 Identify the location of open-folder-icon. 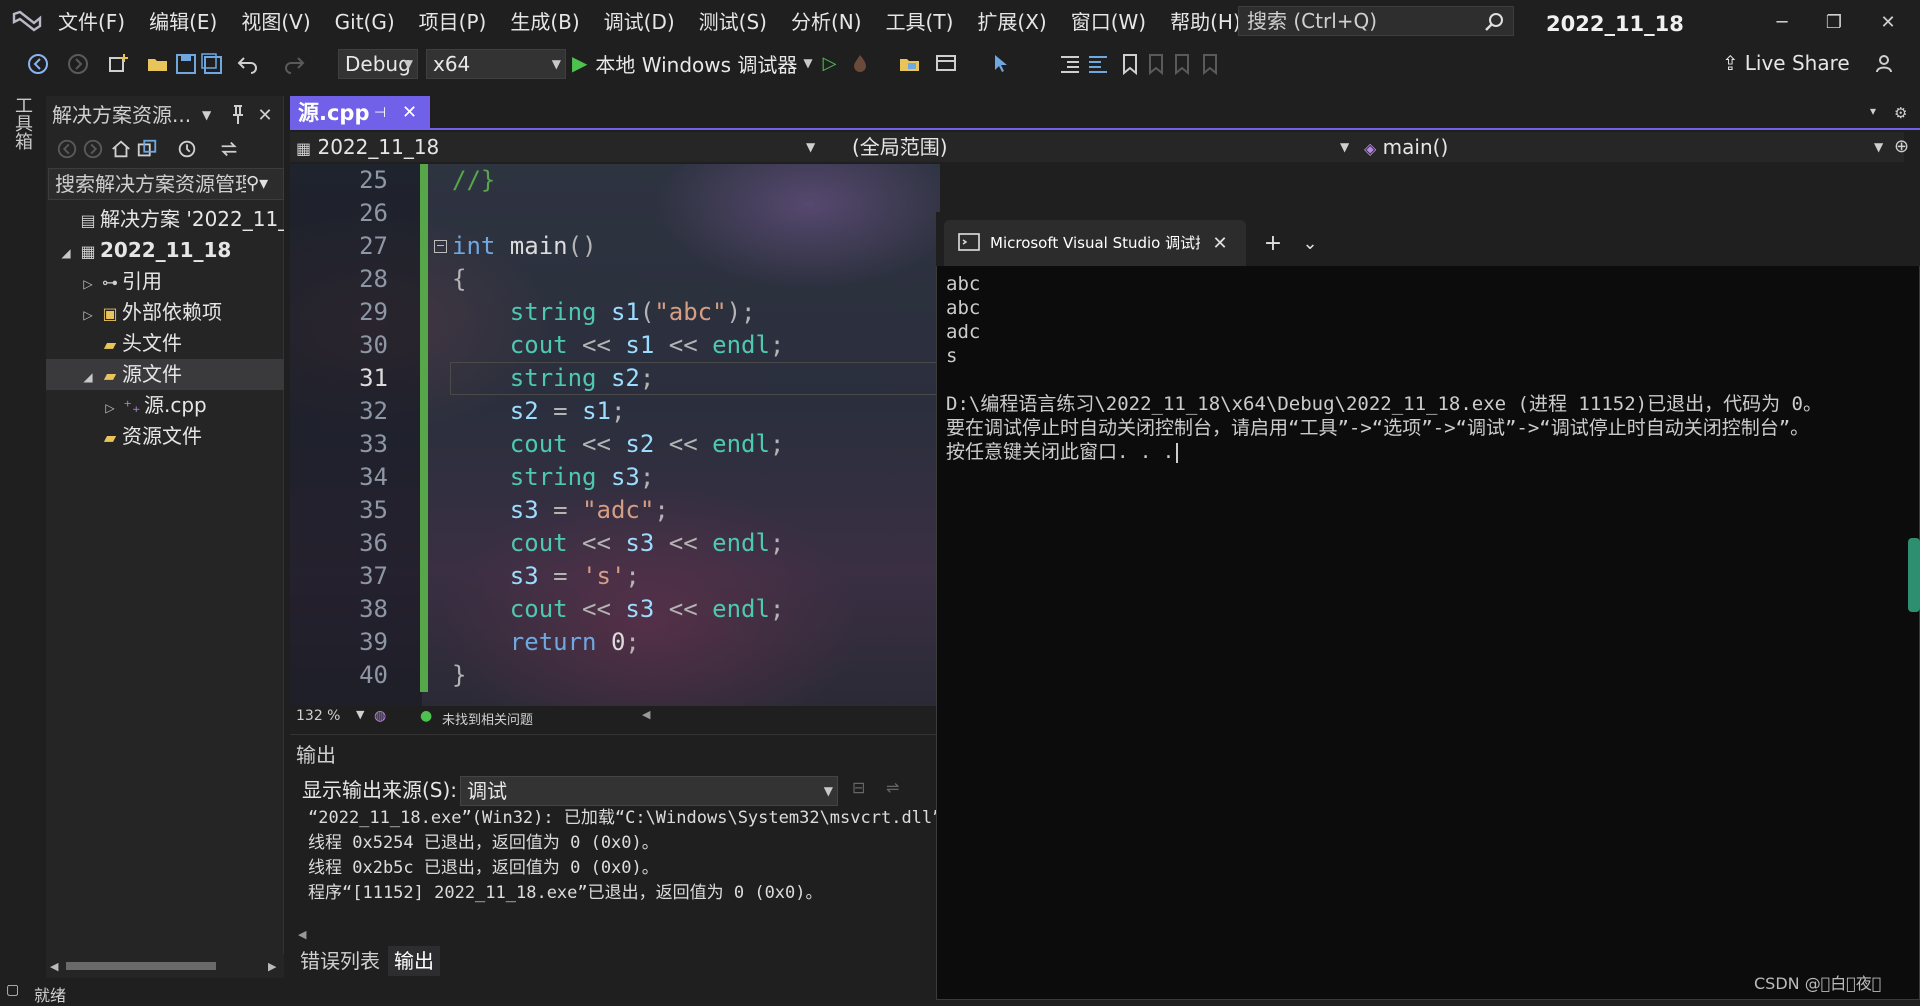
(158, 64).